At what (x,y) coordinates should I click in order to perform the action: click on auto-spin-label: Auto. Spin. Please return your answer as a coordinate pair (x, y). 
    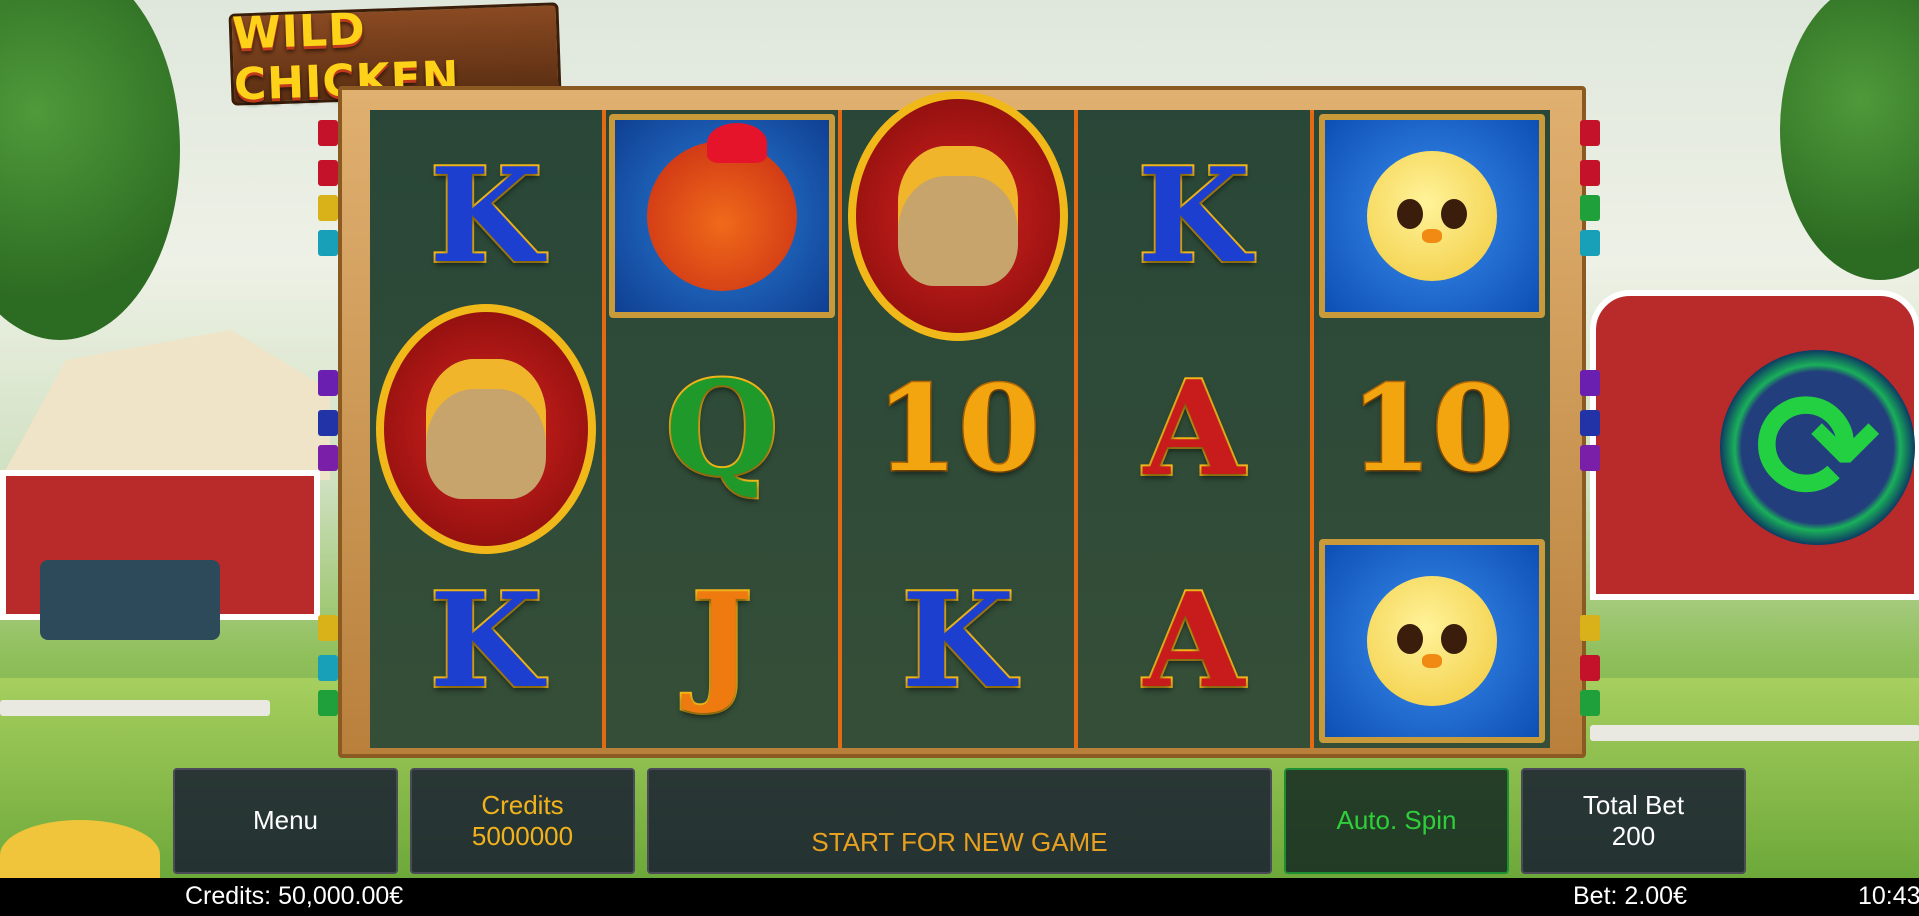
    Looking at the image, I should click on (1396, 820).